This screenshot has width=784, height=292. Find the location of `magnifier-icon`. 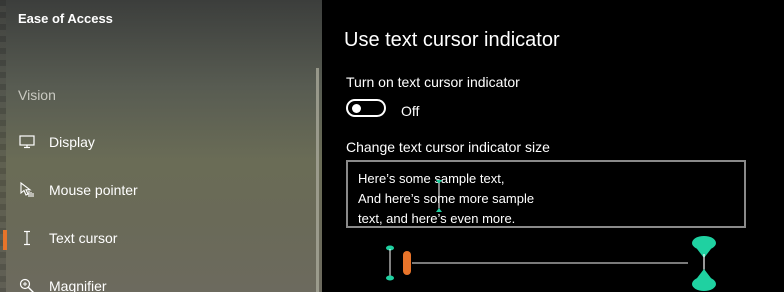

magnifier-icon is located at coordinates (27, 284).